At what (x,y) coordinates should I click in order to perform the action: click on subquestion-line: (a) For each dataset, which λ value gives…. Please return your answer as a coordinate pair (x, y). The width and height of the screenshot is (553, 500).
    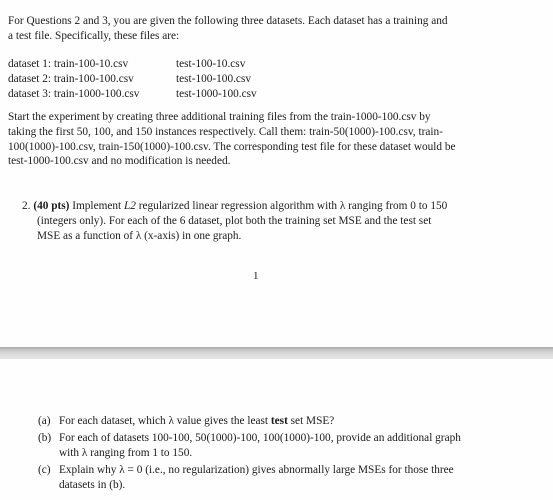
    Looking at the image, I should click on (186, 421).